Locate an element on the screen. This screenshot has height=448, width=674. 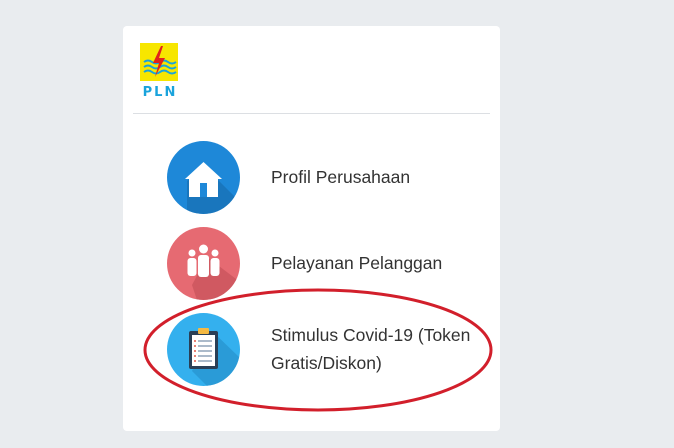
pln-logo-text: PLN is located at coordinates (160, 92).